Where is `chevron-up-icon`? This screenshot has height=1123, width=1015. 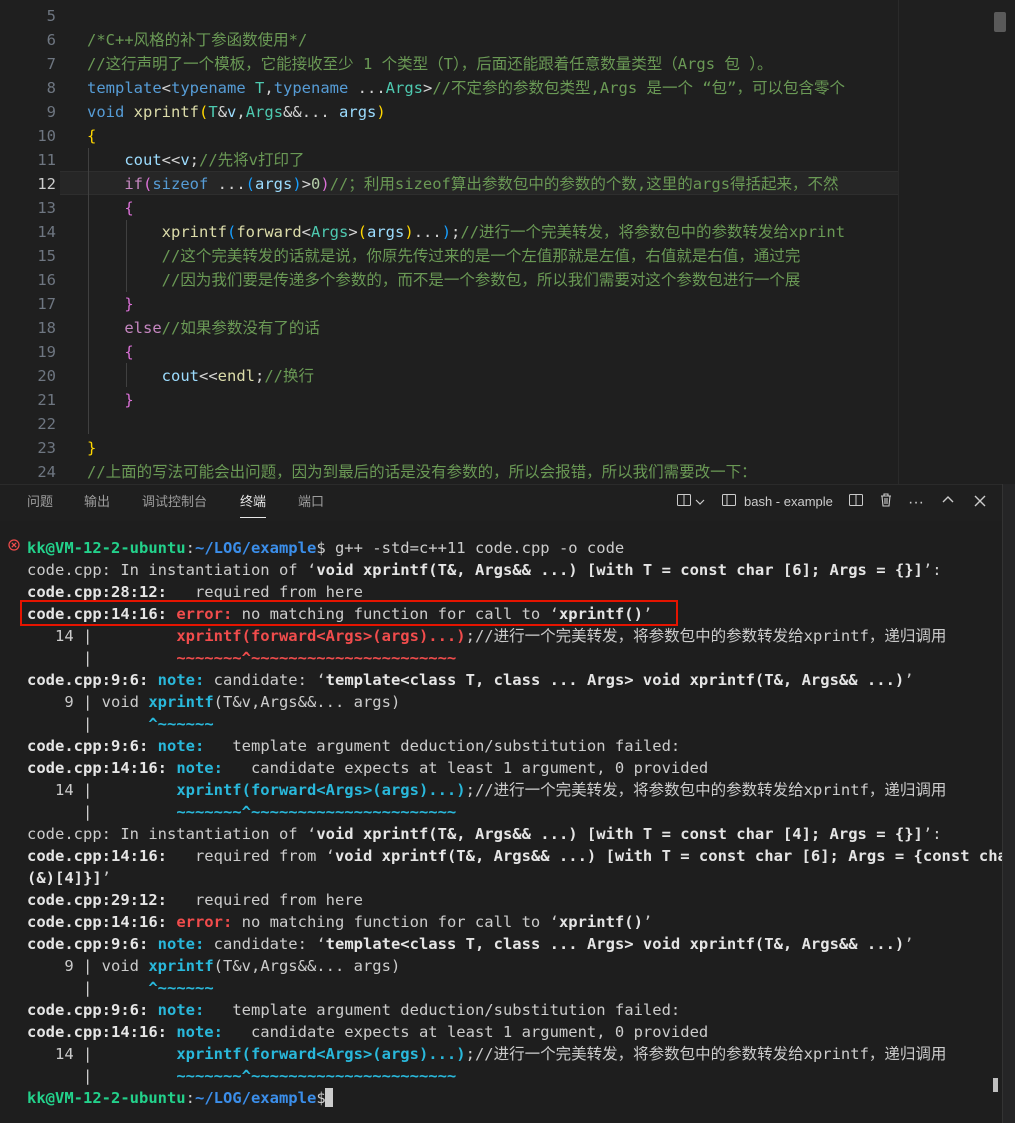 chevron-up-icon is located at coordinates (948, 503).